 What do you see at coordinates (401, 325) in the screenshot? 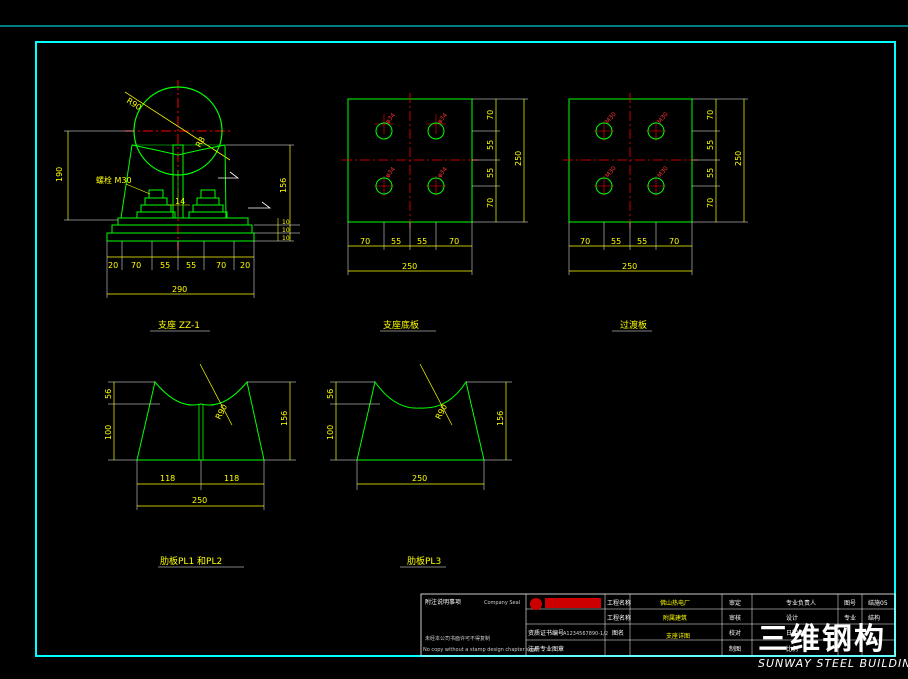
I see `view2-title: 支座底板` at bounding box center [401, 325].